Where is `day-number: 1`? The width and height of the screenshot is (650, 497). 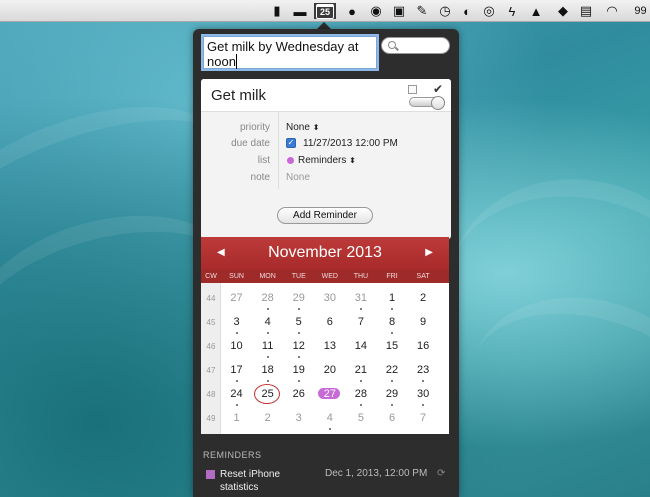
day-number: 1 is located at coordinates (392, 298).